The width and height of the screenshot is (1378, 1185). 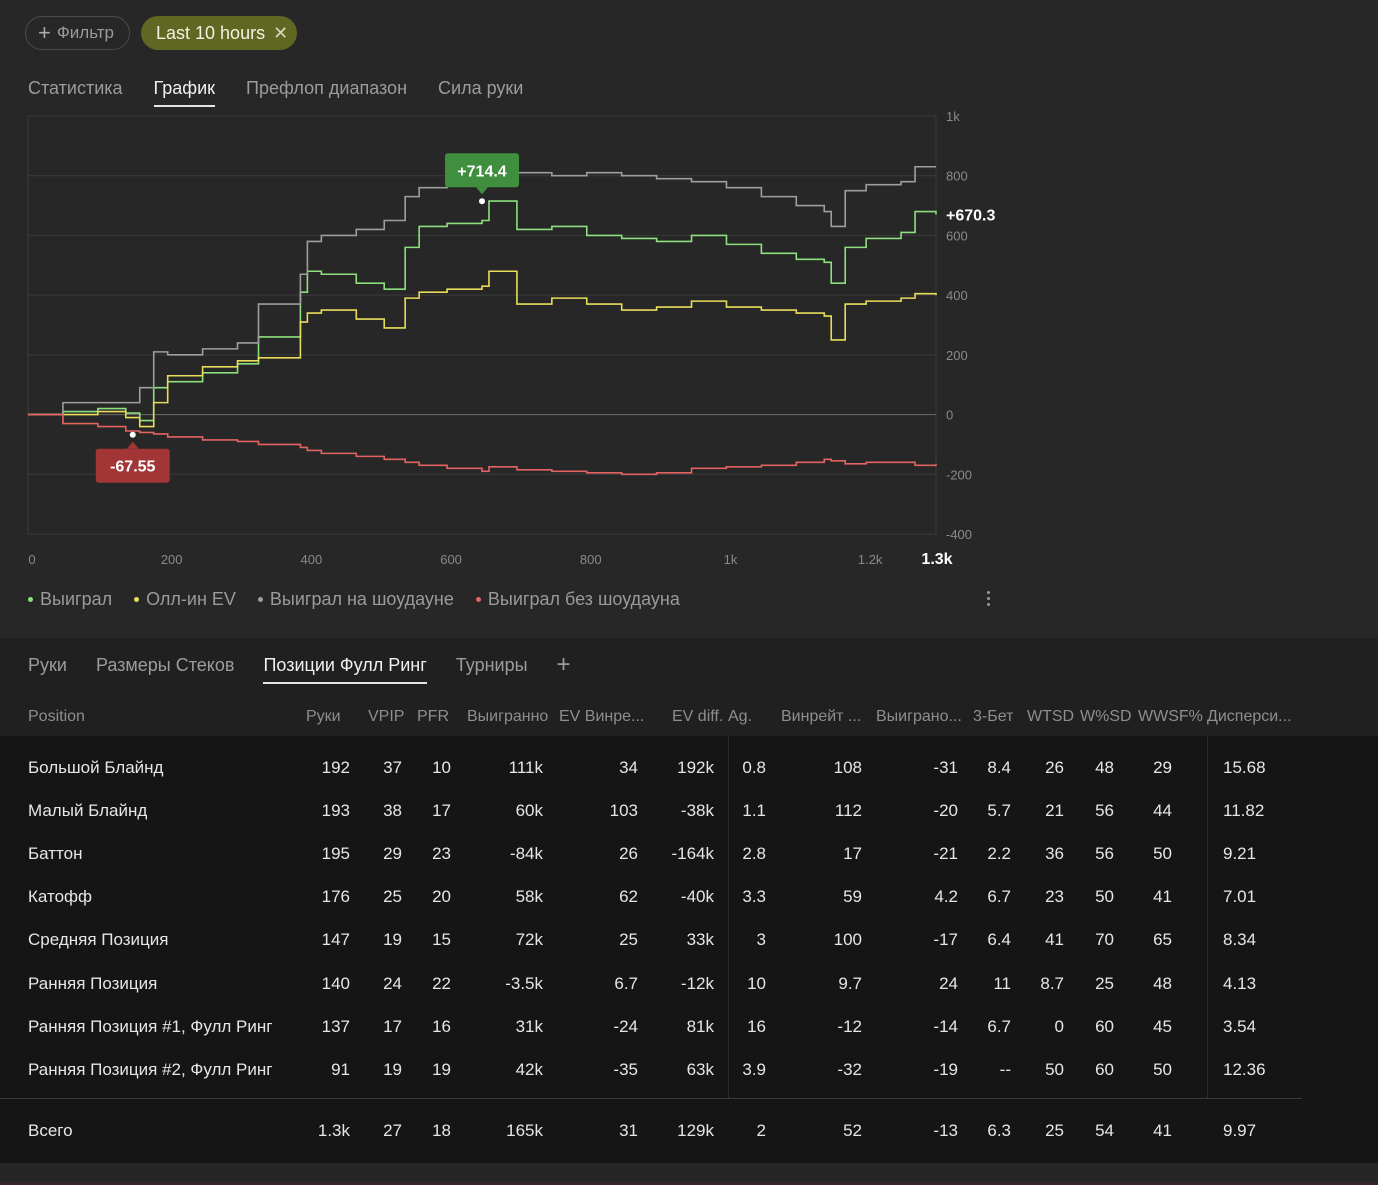 I want to click on table-cell: -31, so click(x=945, y=767).